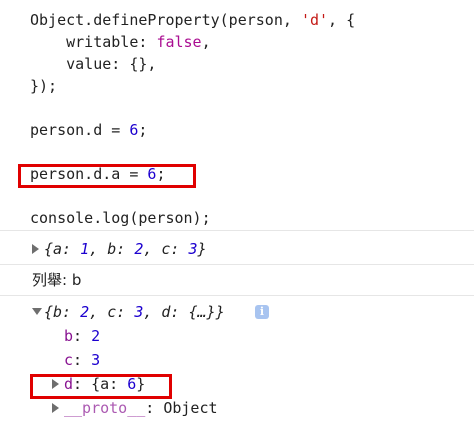 The width and height of the screenshot is (474, 426). What do you see at coordinates (202, 249) in the screenshot?
I see `result-text: }` at bounding box center [202, 249].